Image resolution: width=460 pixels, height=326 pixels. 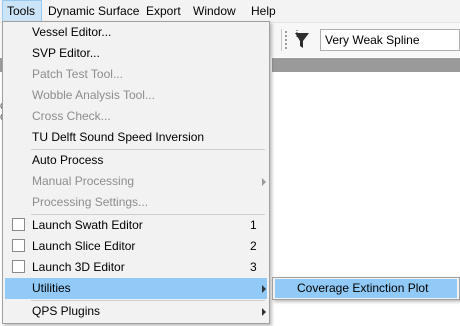 What do you see at coordinates (363, 288) in the screenshot?
I see `menu-item-label: Coverage Extinction Plot` at bounding box center [363, 288].